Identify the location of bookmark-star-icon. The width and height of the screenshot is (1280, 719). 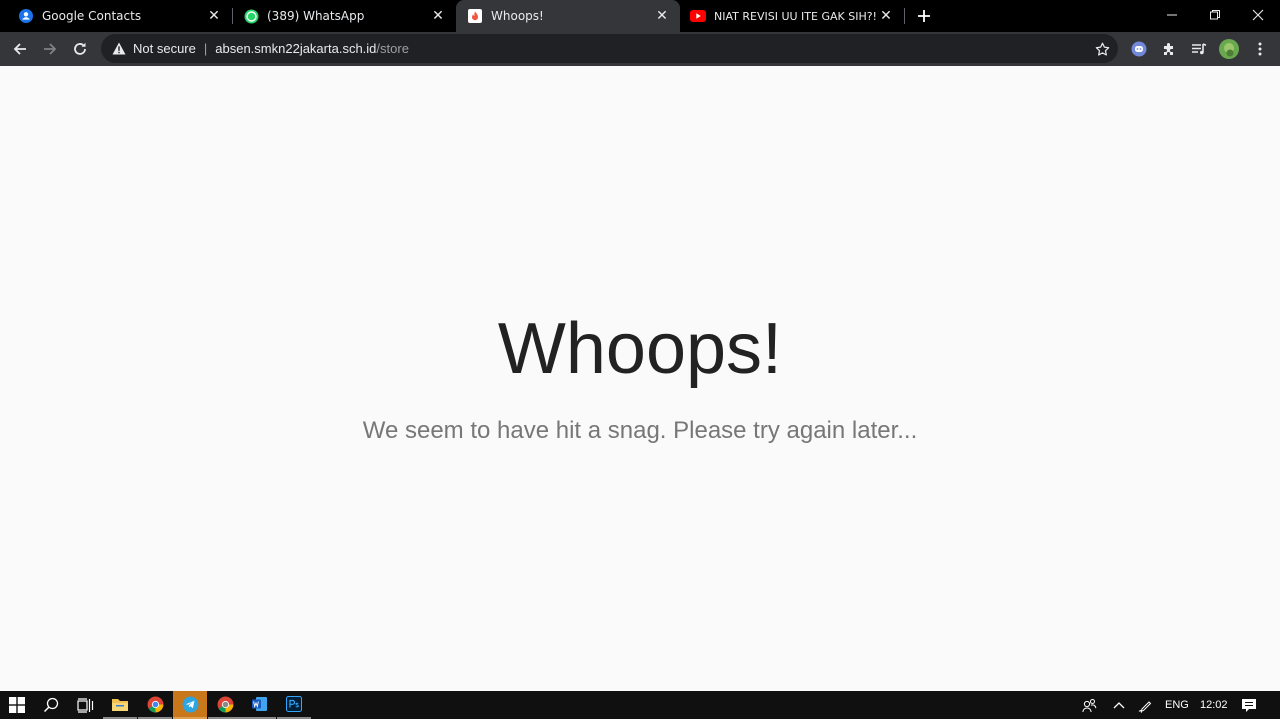
(1102, 49).